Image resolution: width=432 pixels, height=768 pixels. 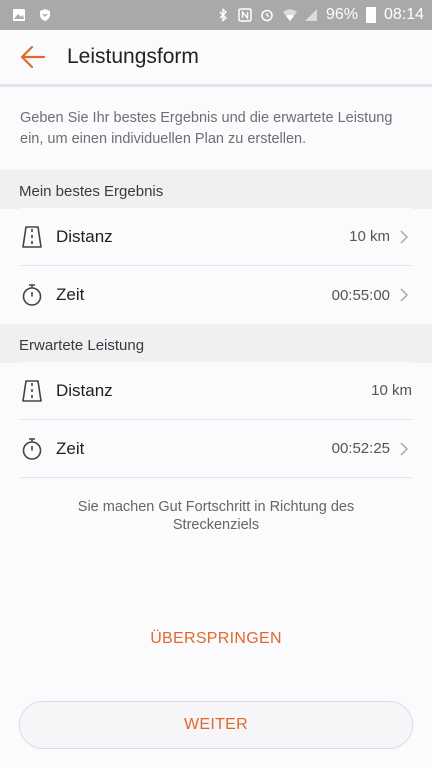 I want to click on skip-button: ÜBERSPRINGEN, so click(x=216, y=639).